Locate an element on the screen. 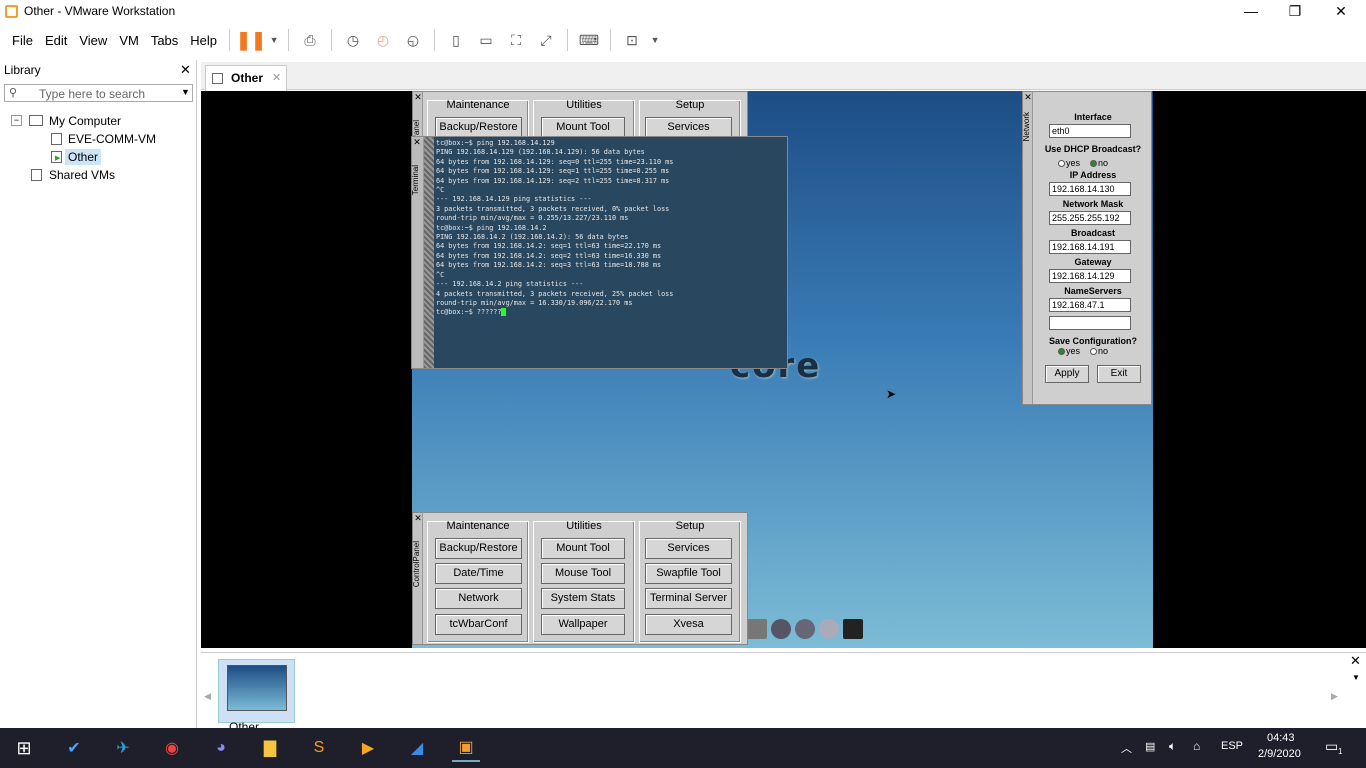  stretch-icon: ⊡ is located at coordinates (632, 40).